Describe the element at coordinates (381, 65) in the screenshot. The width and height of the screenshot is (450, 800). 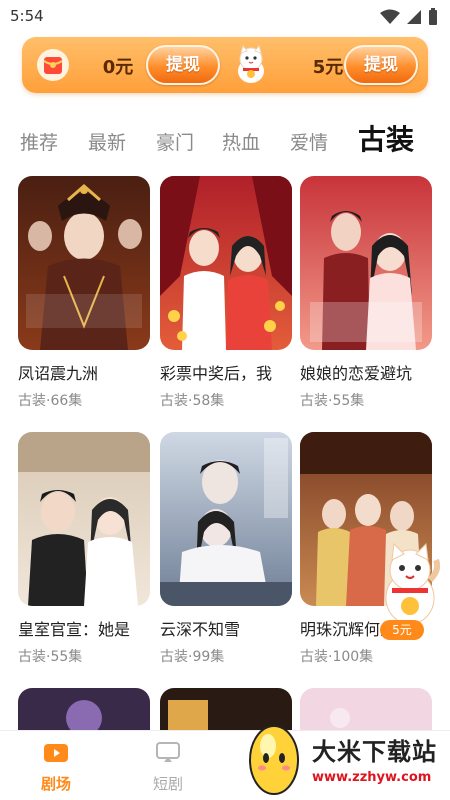
I see `coin-withdraw-button: 提现` at that location.